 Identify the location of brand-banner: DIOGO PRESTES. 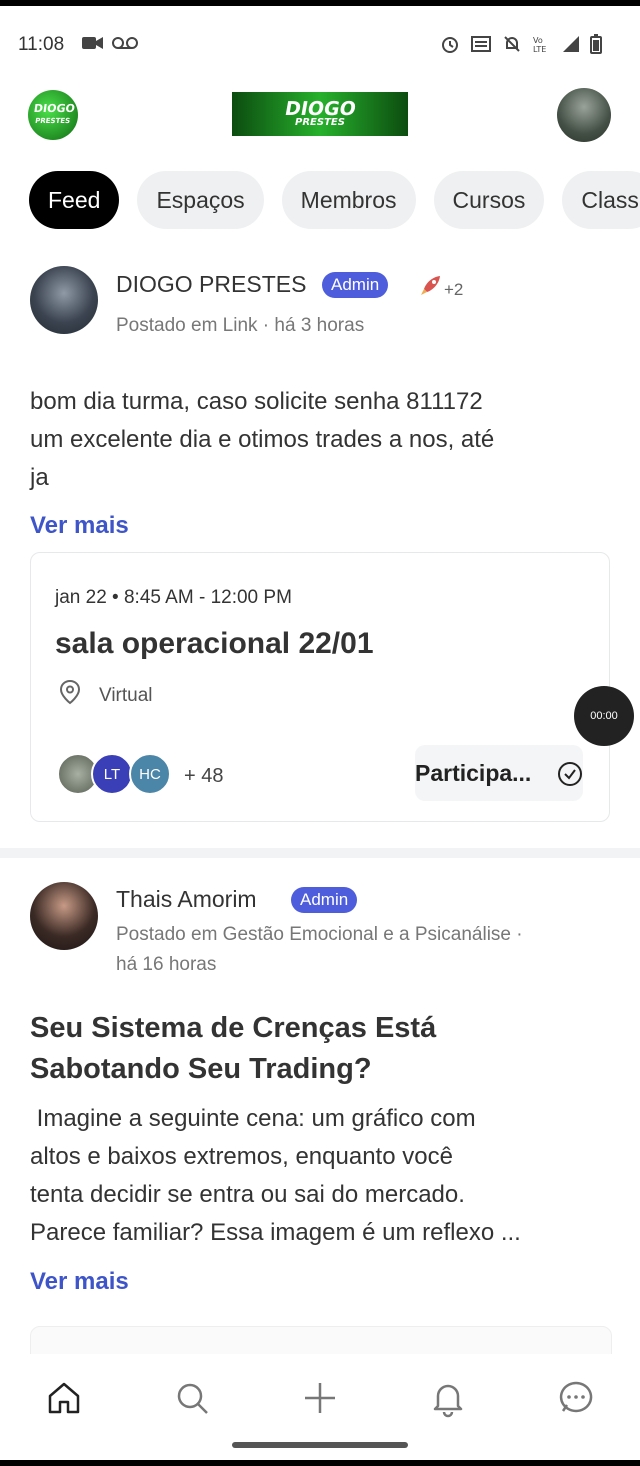
(320, 114).